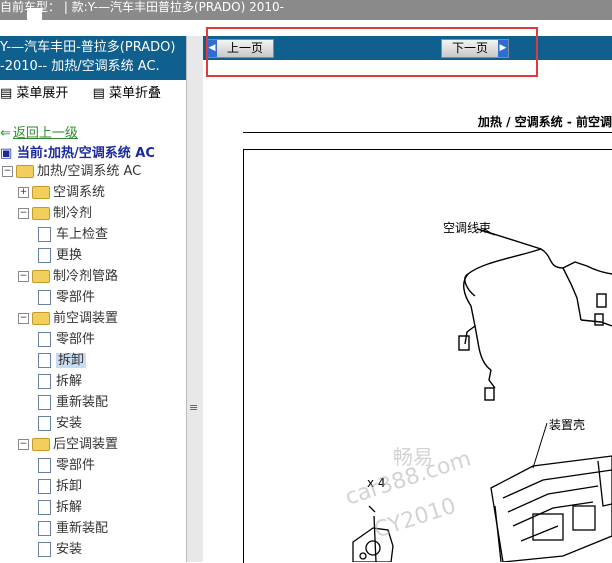  Describe the element at coordinates (86, 276) in the screenshot. I see `tree-node-label: 制冷剂管路` at that location.